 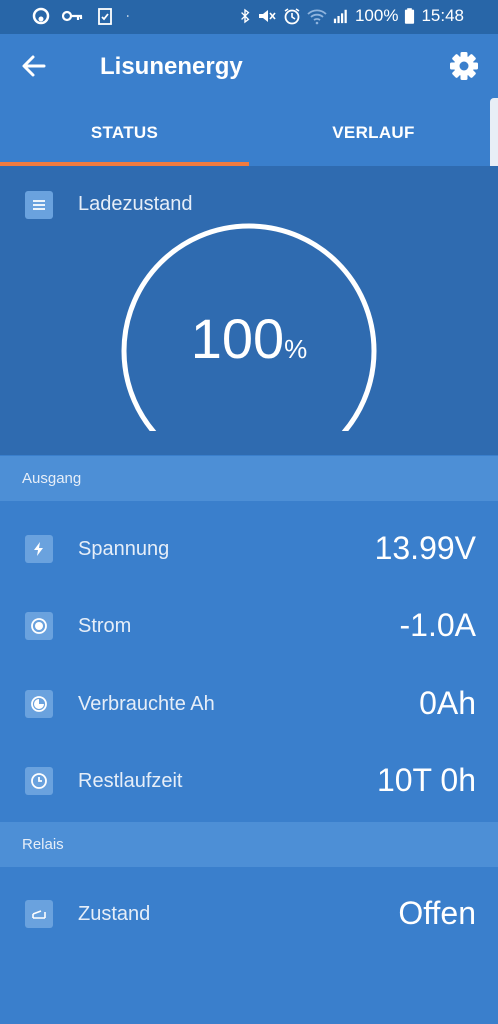 I want to click on bolt-icon, so click(x=39, y=549).